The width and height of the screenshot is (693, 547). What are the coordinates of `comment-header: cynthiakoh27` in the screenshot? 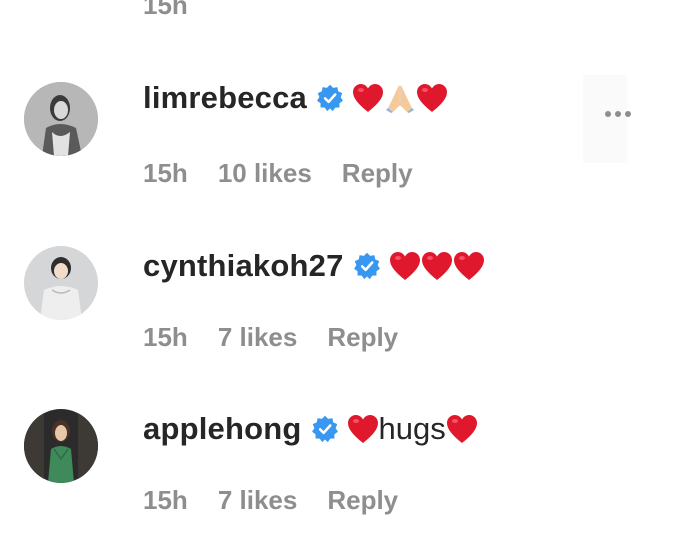 It's located at (314, 266).